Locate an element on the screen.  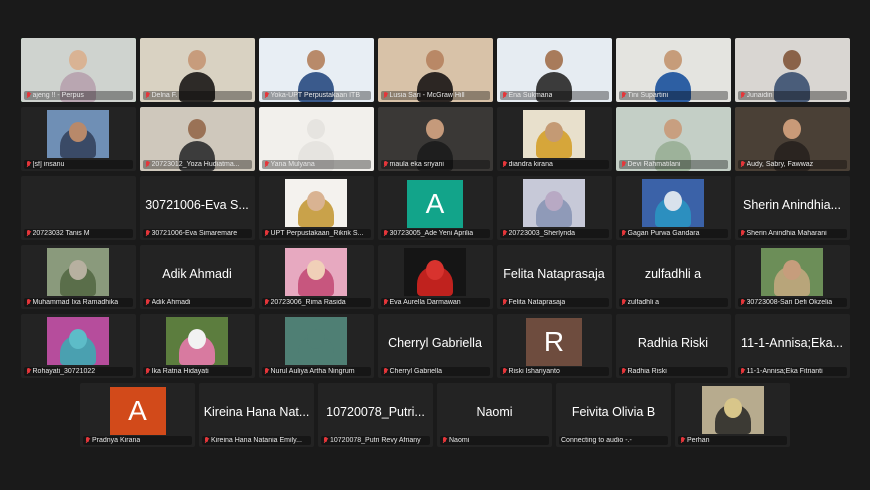
participant-tile: A Pradnya Kirana is located at coordinates (137, 415).